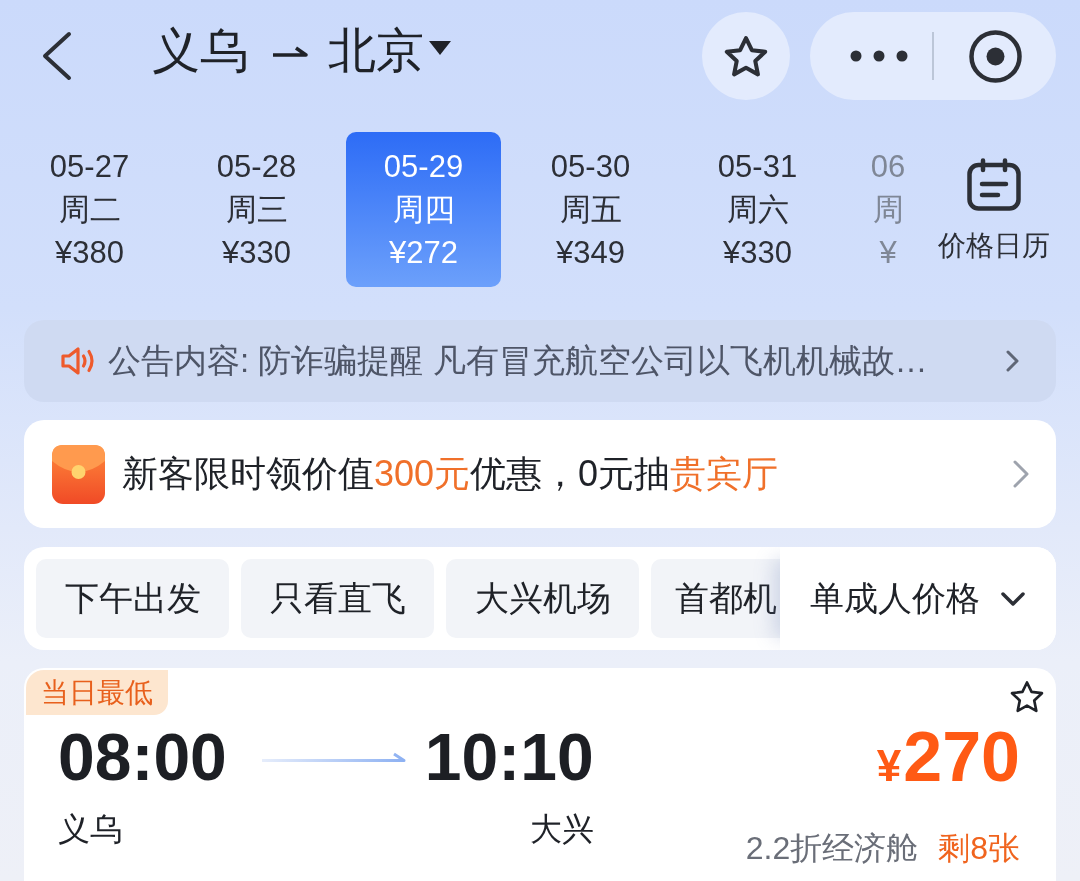  I want to click on chevron-left-icon, so click(56, 56).